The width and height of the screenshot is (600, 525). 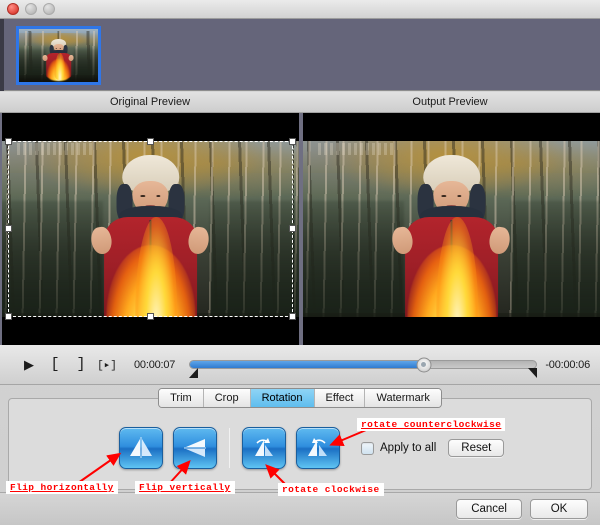 I want to click on annotation-flip-horizontally: Flip horizontally, so click(x=62, y=487).